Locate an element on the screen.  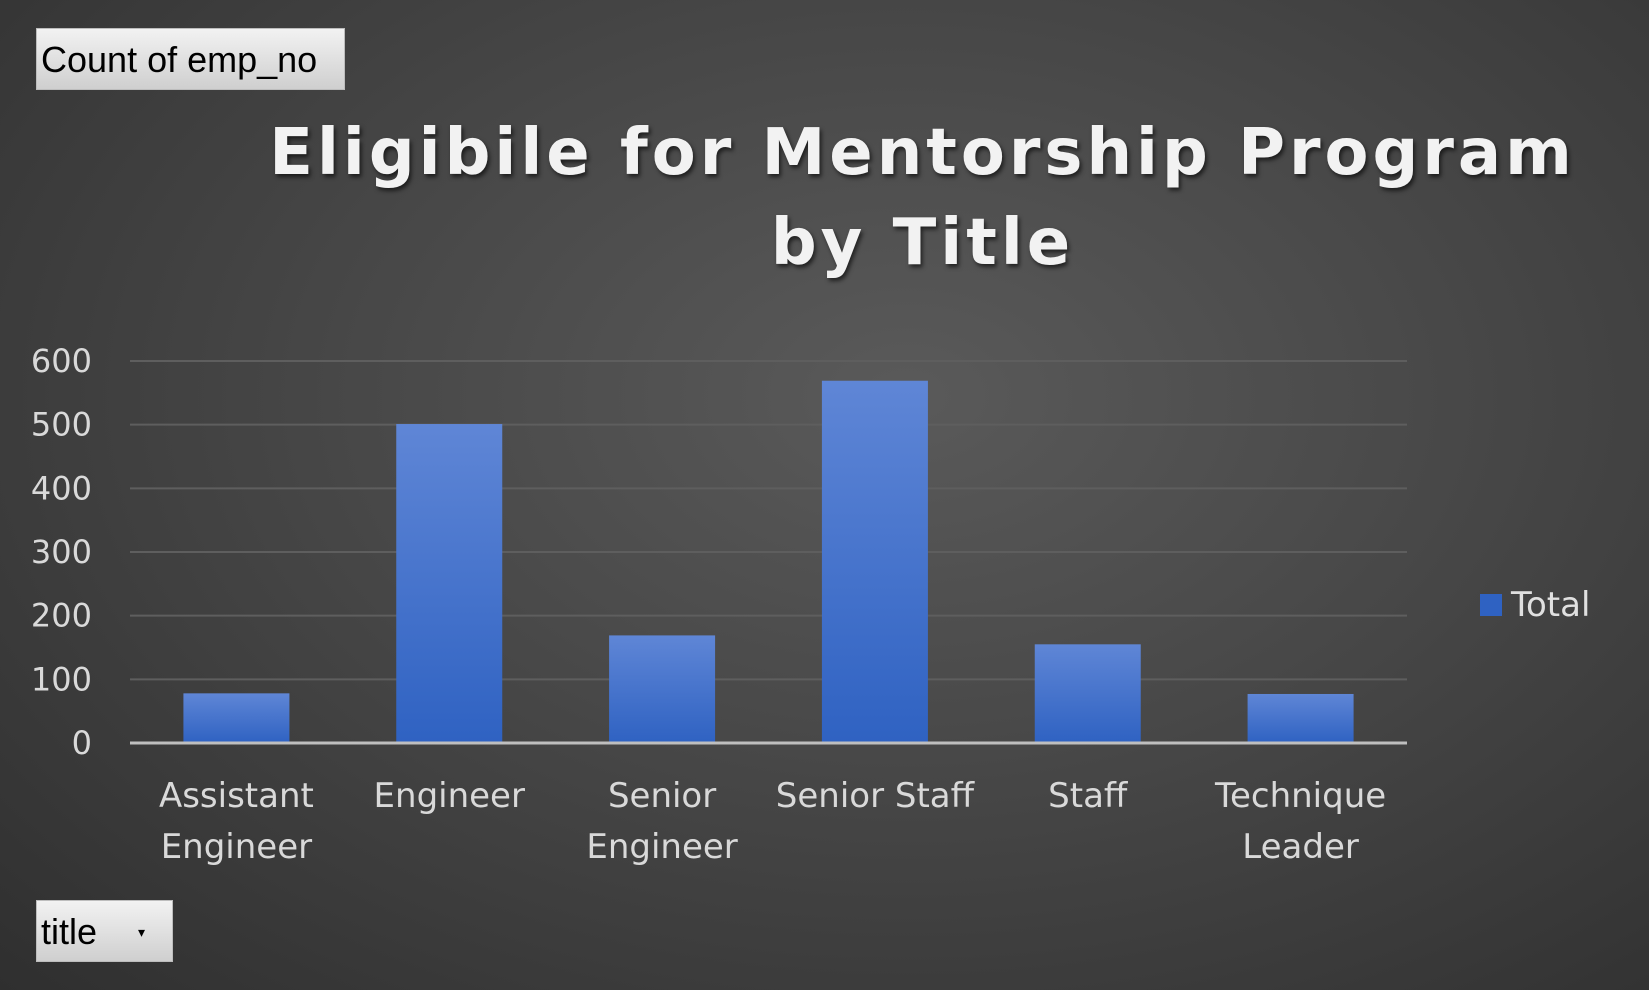
y-tick-label: 400 is located at coordinates (61, 488).